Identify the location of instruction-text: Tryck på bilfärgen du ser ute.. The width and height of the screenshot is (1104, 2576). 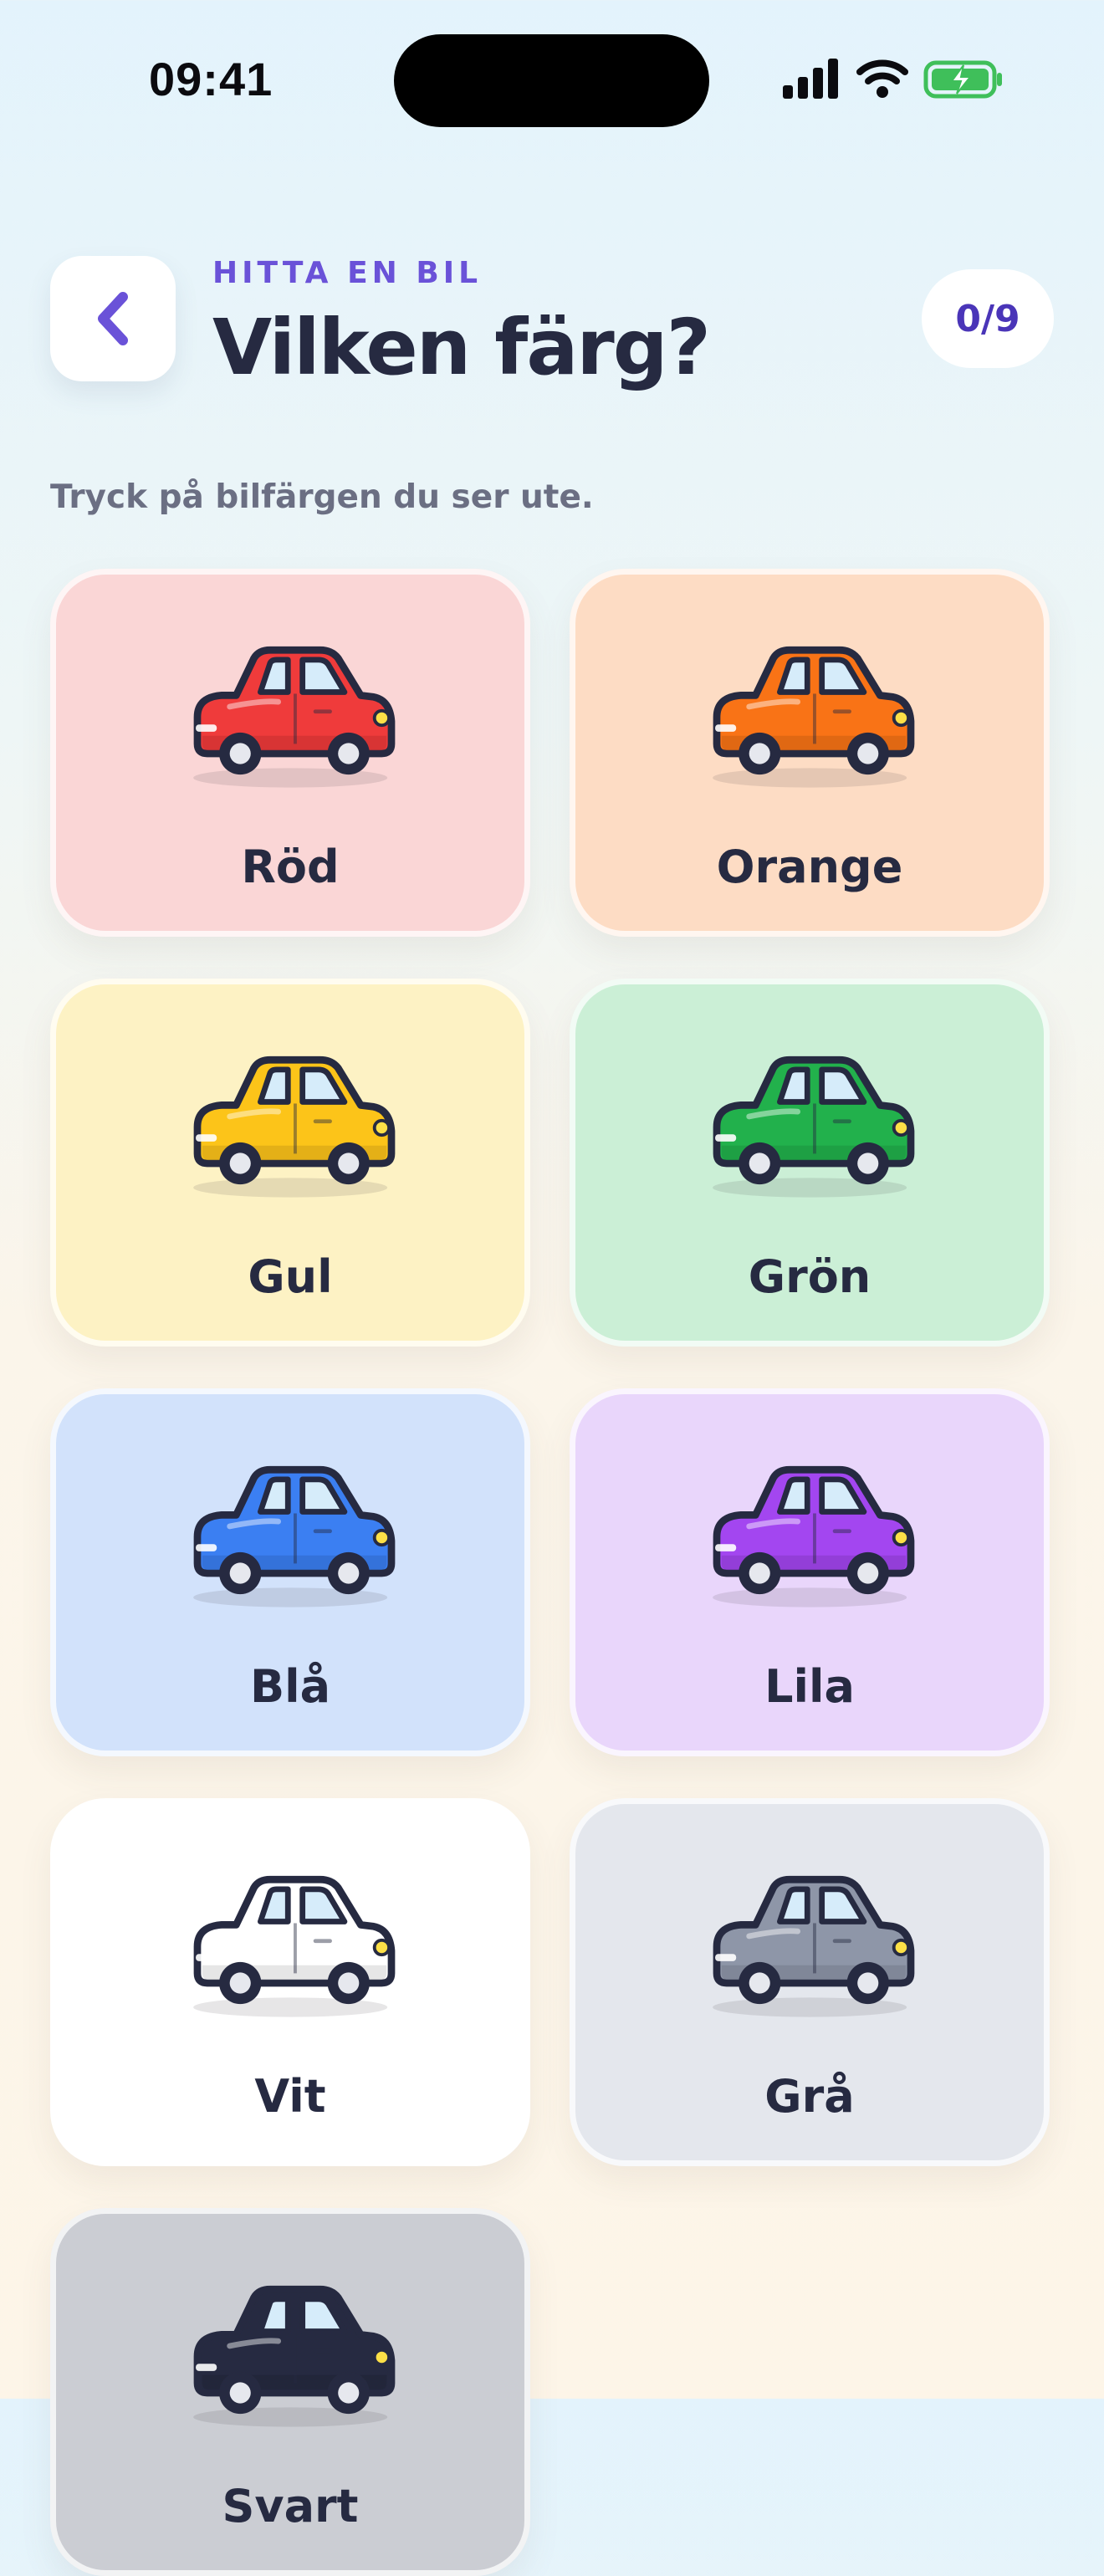
(322, 497).